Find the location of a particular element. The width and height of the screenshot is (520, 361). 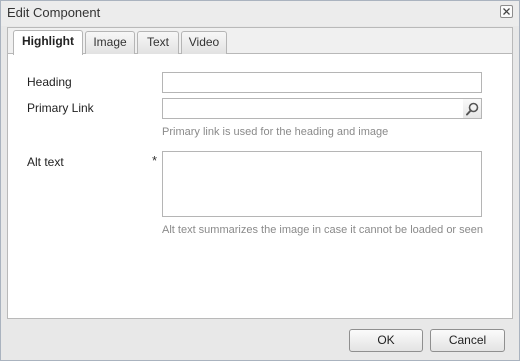

dialog-title: Edit Component is located at coordinates (54, 12).